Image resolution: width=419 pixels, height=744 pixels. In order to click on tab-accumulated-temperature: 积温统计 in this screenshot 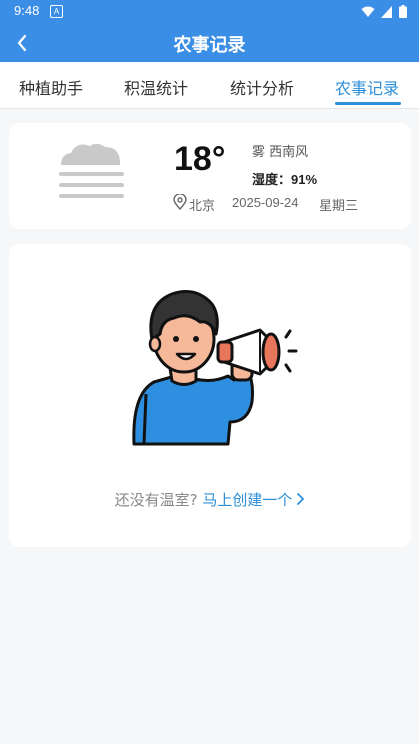, I will do `click(156, 87)`.